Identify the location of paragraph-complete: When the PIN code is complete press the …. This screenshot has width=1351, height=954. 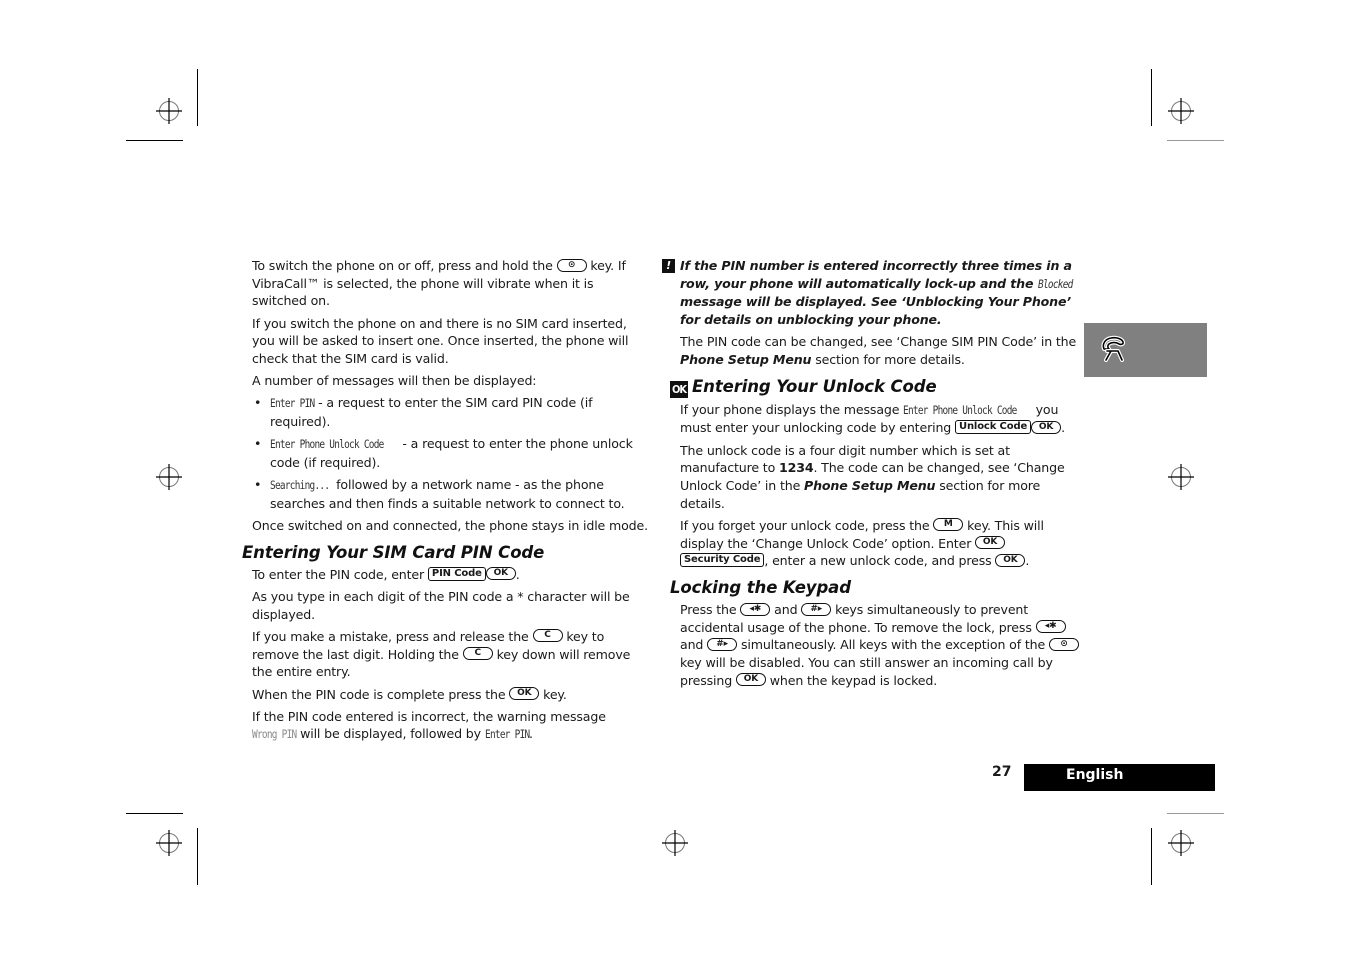
(409, 694).